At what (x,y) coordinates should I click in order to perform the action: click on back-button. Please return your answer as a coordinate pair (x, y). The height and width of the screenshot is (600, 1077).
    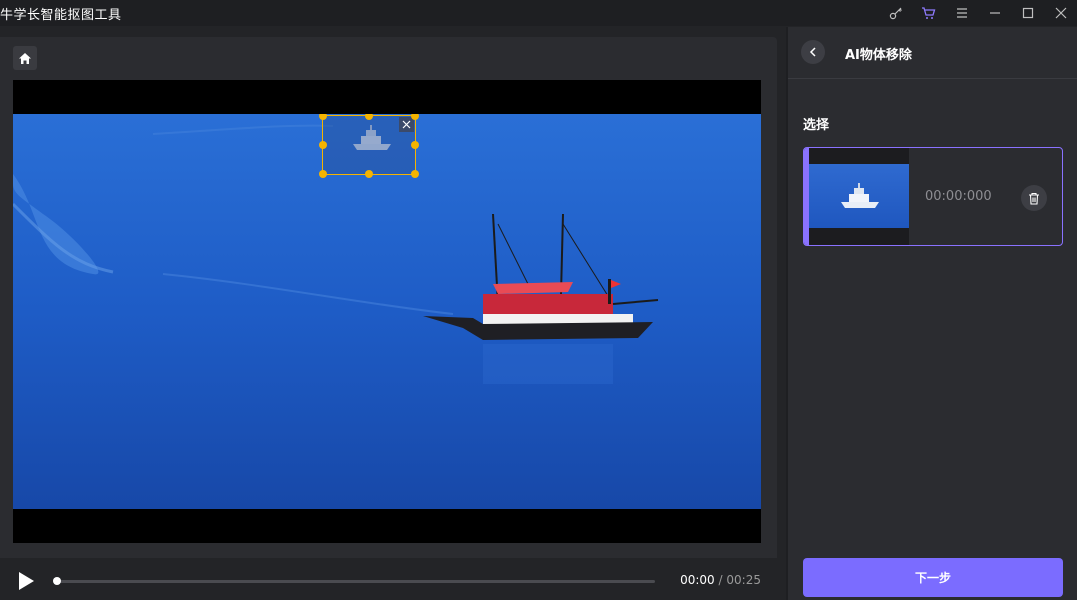
    Looking at the image, I should click on (813, 52).